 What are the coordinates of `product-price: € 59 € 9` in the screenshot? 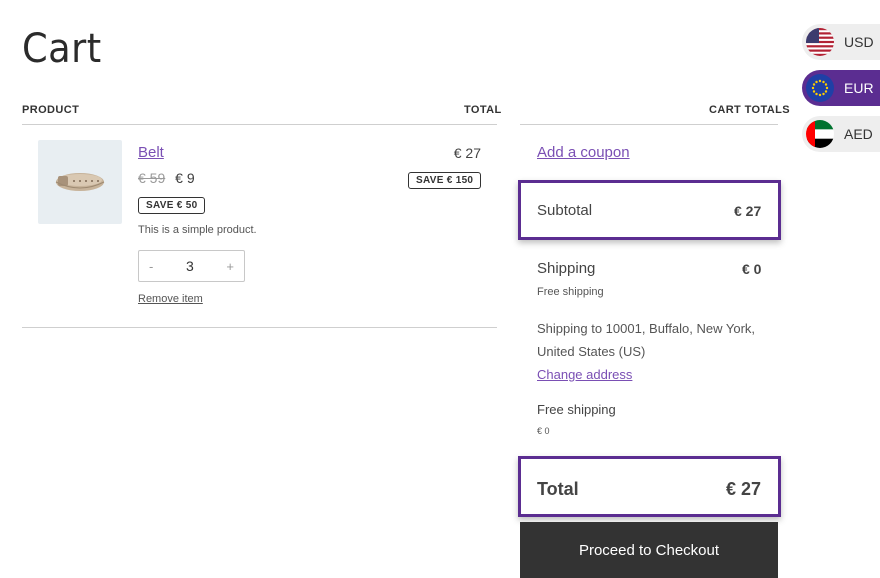 It's located at (166, 178).